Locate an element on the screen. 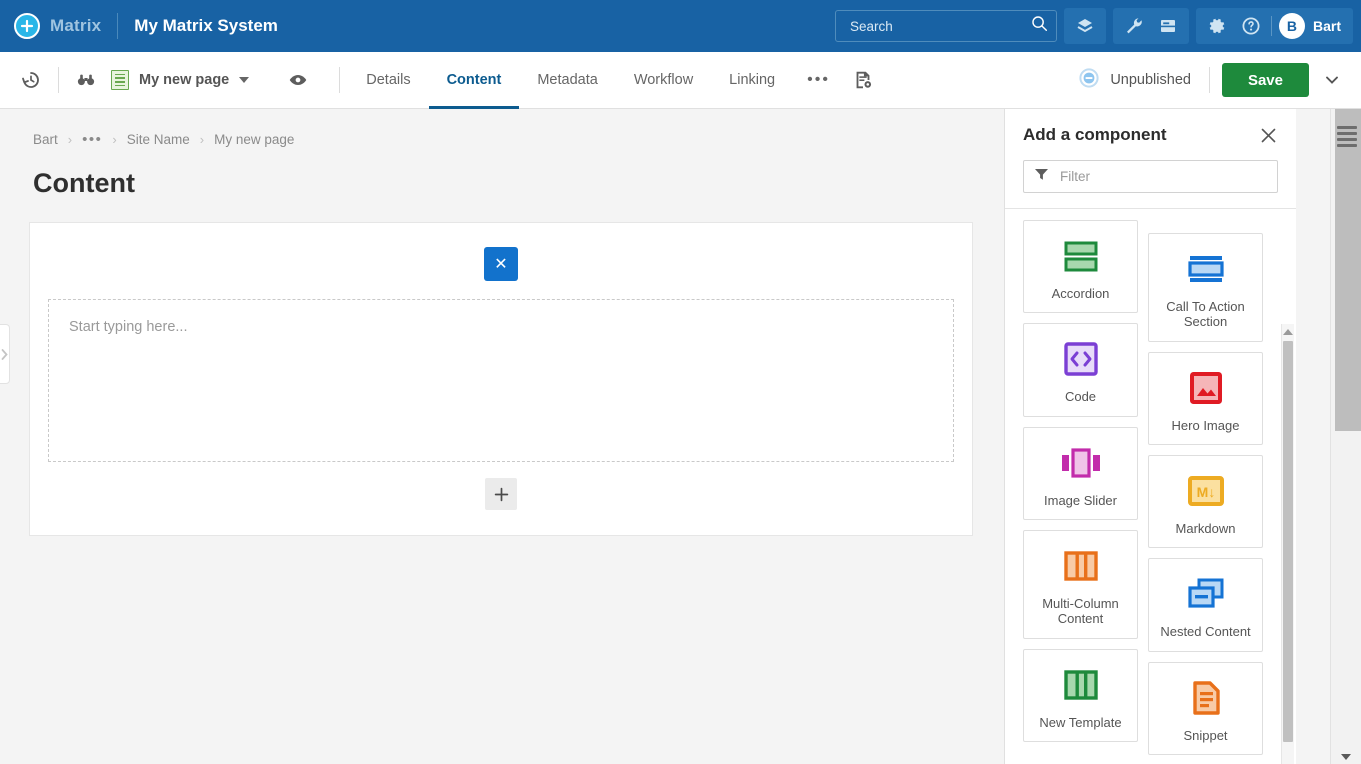  account-divider is located at coordinates (1271, 26).